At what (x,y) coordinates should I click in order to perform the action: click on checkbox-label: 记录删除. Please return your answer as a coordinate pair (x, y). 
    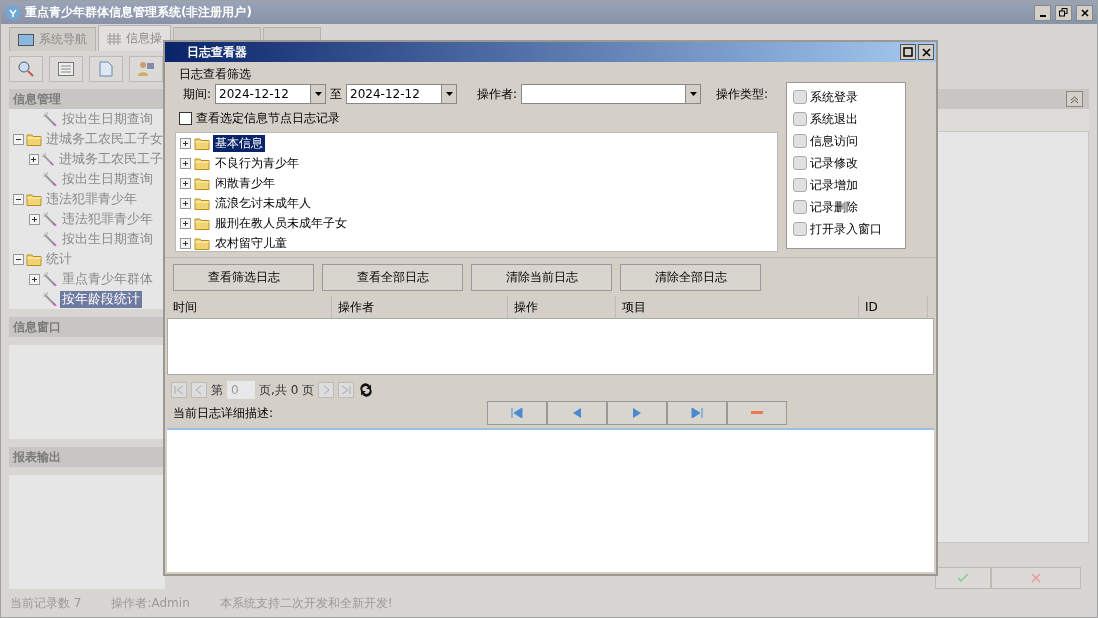
    Looking at the image, I should click on (834, 207).